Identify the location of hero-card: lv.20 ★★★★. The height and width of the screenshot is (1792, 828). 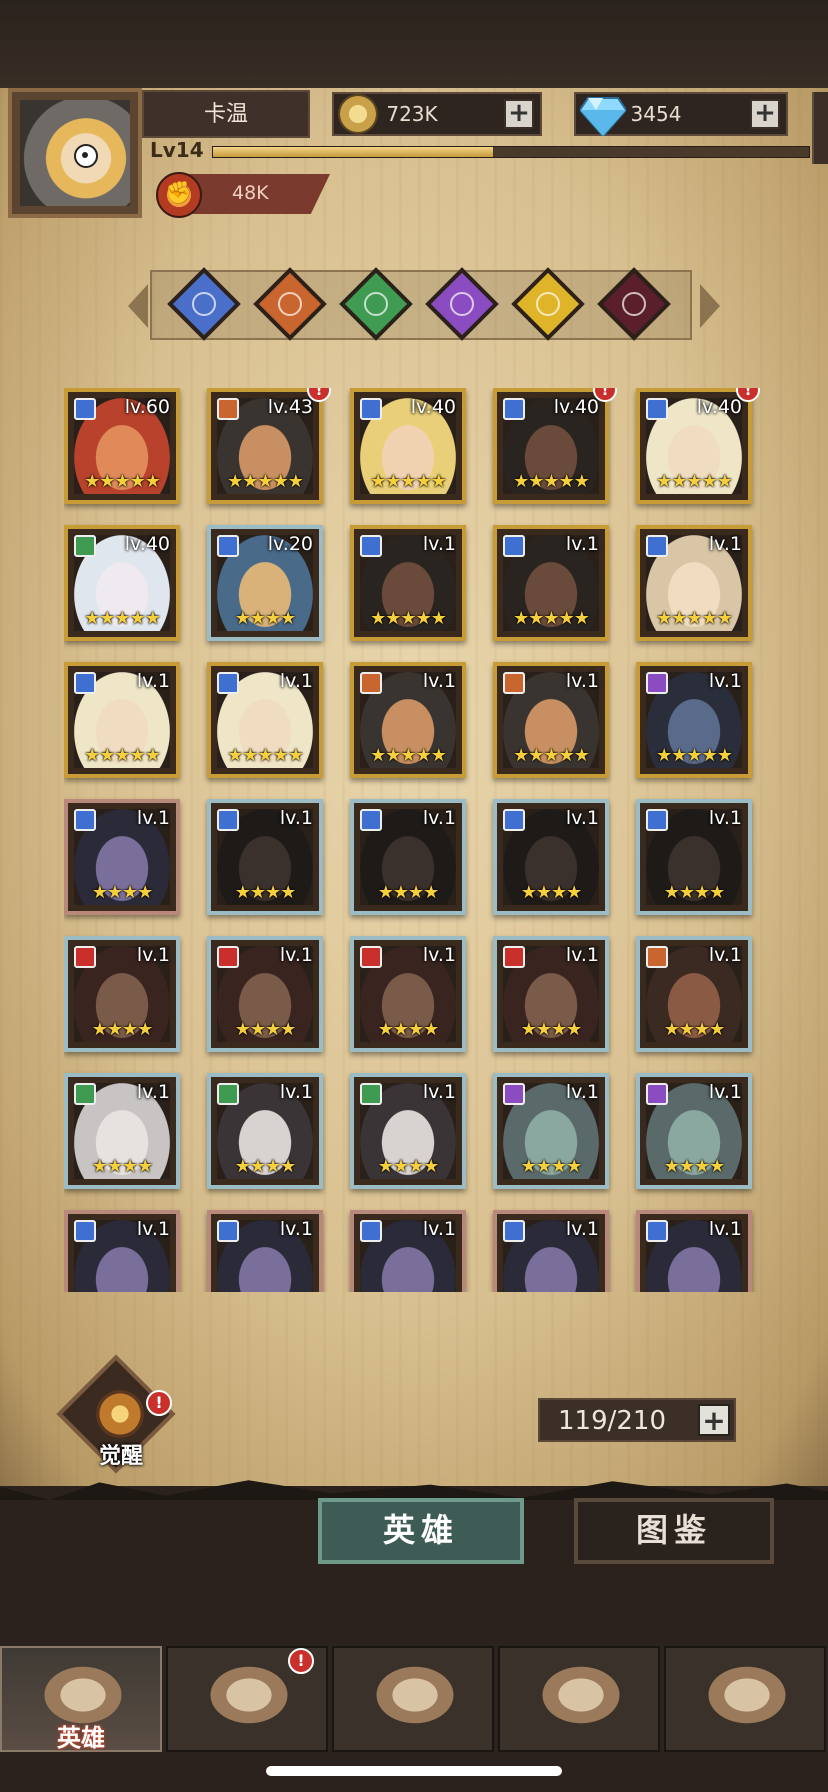
(265, 583).